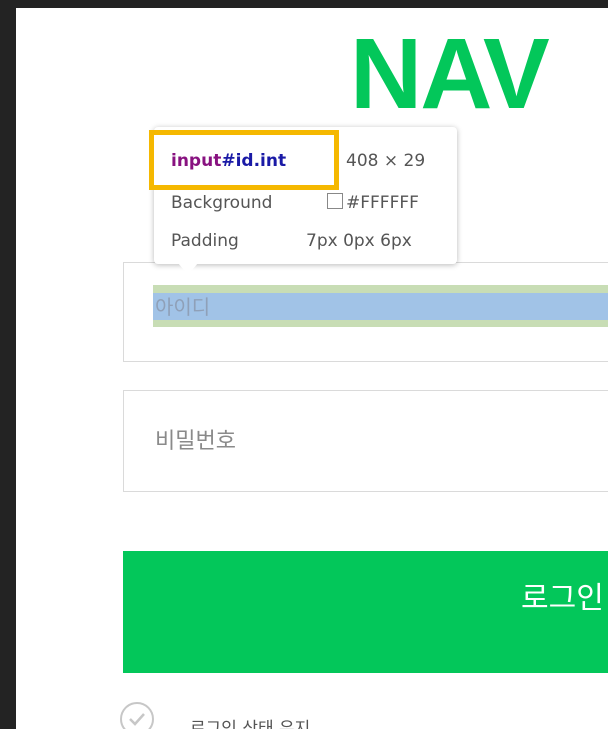 Image resolution: width=608 pixels, height=729 pixels. I want to click on login-button-label: 로그인, so click(562, 598).